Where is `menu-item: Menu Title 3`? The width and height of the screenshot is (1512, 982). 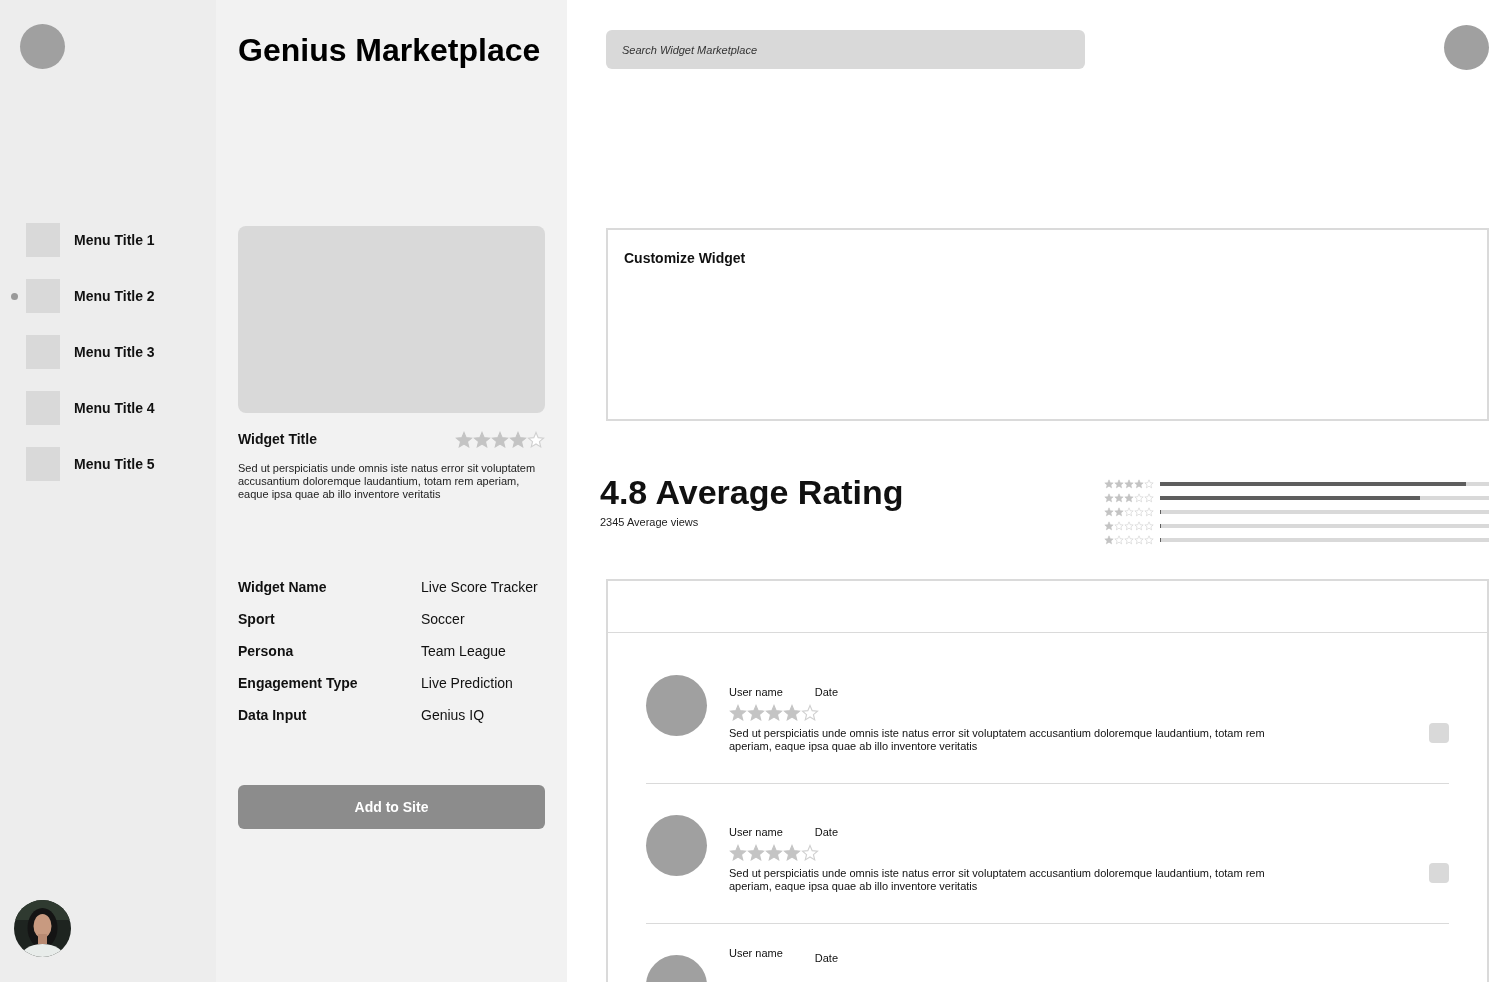
menu-item: Menu Title 3 is located at coordinates (114, 352).